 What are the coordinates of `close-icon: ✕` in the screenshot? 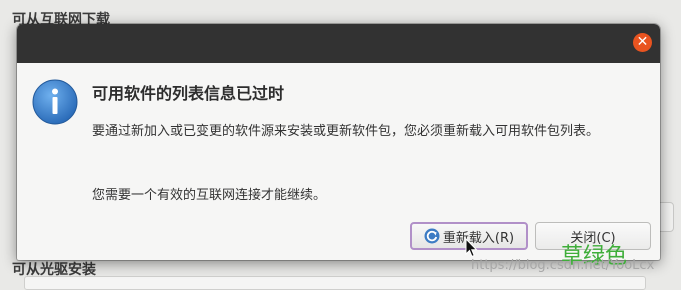 It's located at (642, 42).